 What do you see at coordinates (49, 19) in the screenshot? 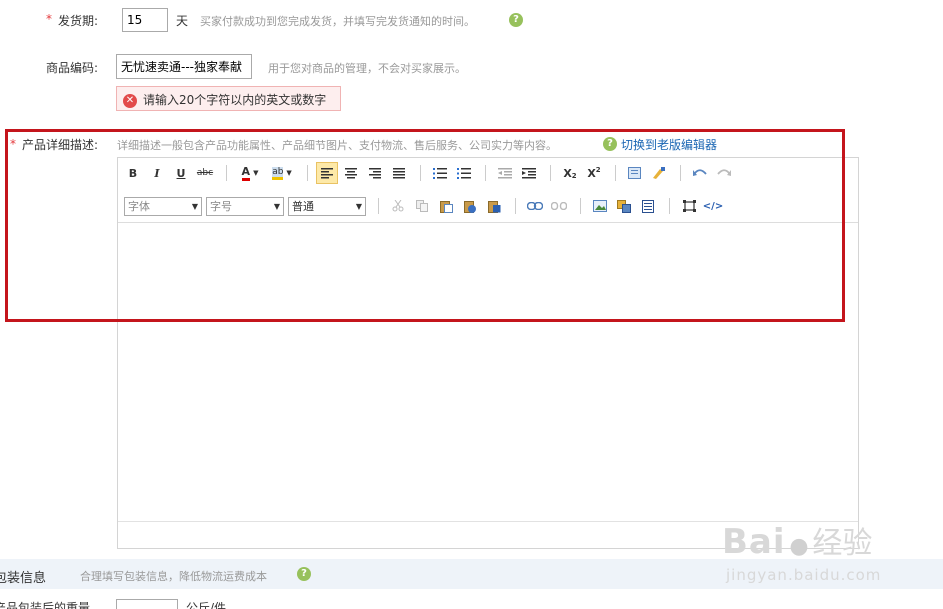
I see `required-mark: *` at bounding box center [49, 19].